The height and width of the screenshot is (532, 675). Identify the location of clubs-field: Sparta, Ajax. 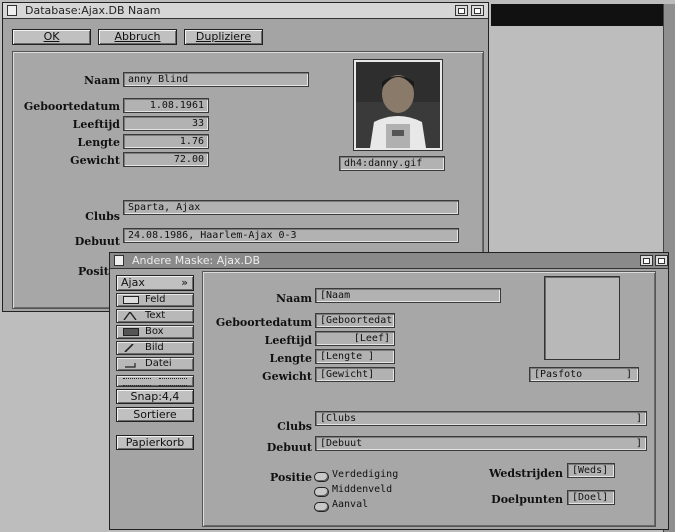
(291, 207).